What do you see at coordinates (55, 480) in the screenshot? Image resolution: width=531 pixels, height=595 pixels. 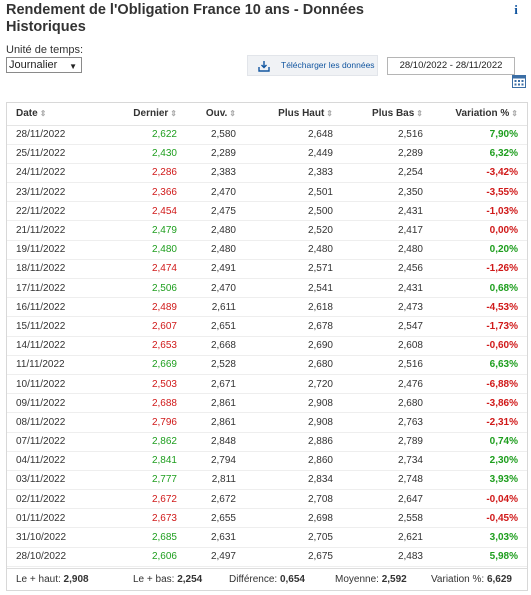 I see `cell-date: 03/11/2022` at bounding box center [55, 480].